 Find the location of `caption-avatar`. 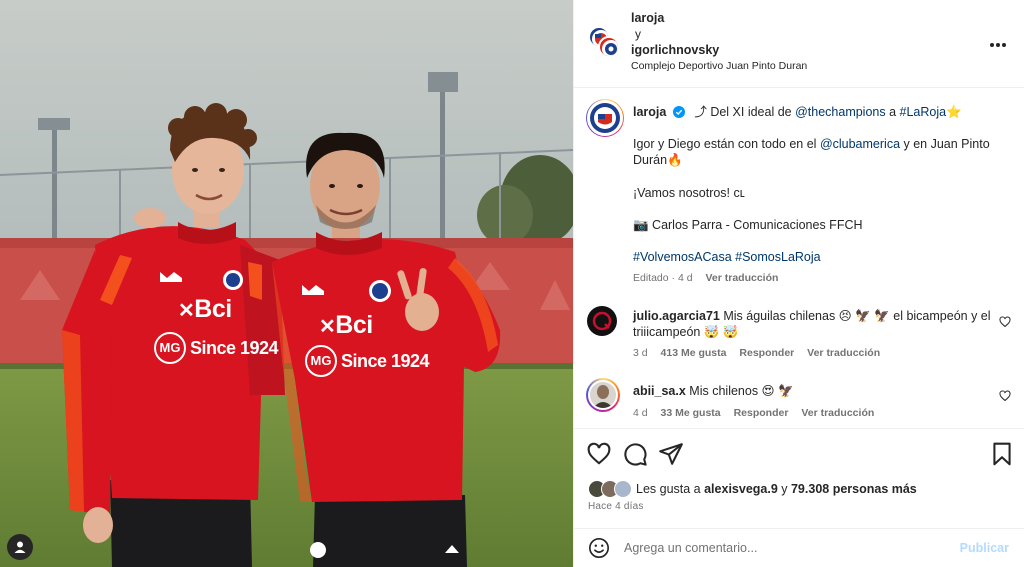

caption-avatar is located at coordinates (605, 118).